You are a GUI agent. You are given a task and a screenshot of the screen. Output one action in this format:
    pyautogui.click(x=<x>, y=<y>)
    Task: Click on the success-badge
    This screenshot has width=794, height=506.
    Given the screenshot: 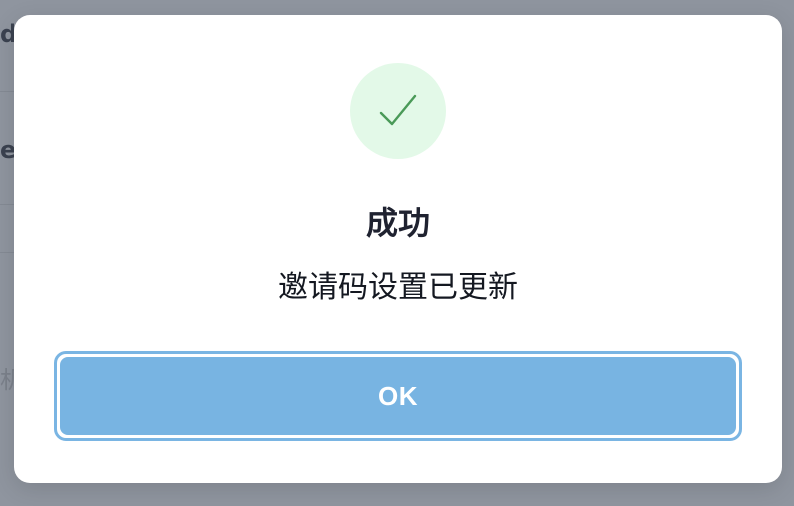 What is the action you would take?
    pyautogui.click(x=398, y=111)
    